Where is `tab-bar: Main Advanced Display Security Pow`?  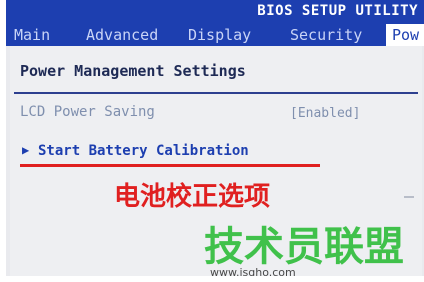 tab-bar: Main Advanced Display Security Pow is located at coordinates (215, 34).